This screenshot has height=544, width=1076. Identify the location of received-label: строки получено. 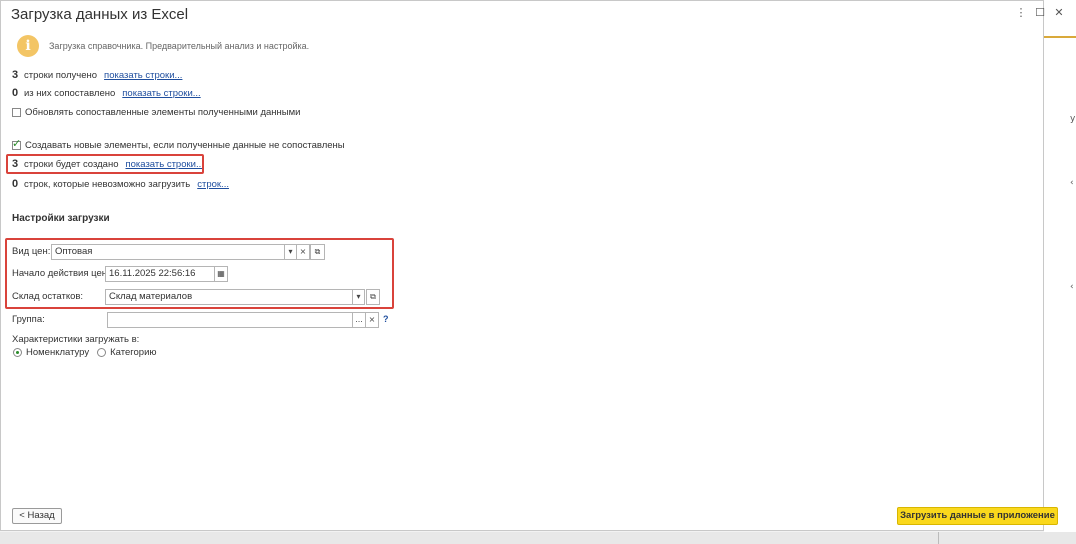
(61, 75).